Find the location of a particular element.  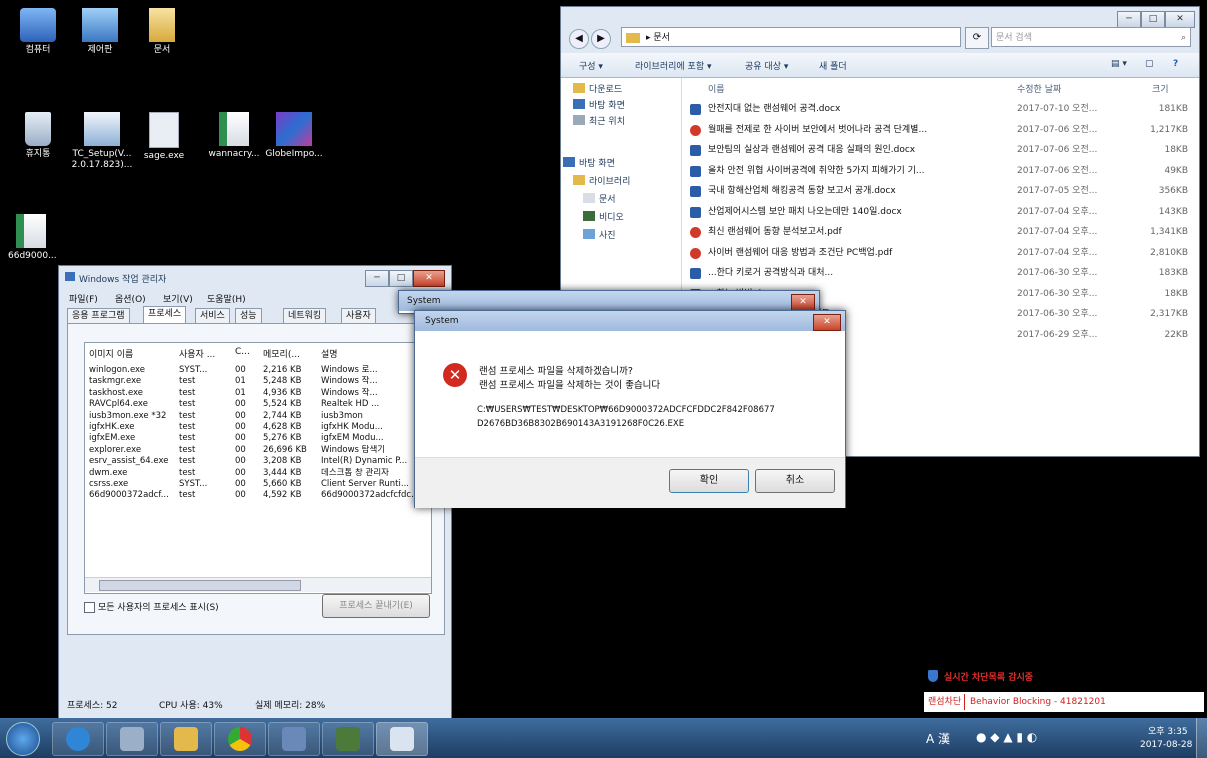

nav-item-libraries: 라이브러리 is located at coordinates (601, 180).